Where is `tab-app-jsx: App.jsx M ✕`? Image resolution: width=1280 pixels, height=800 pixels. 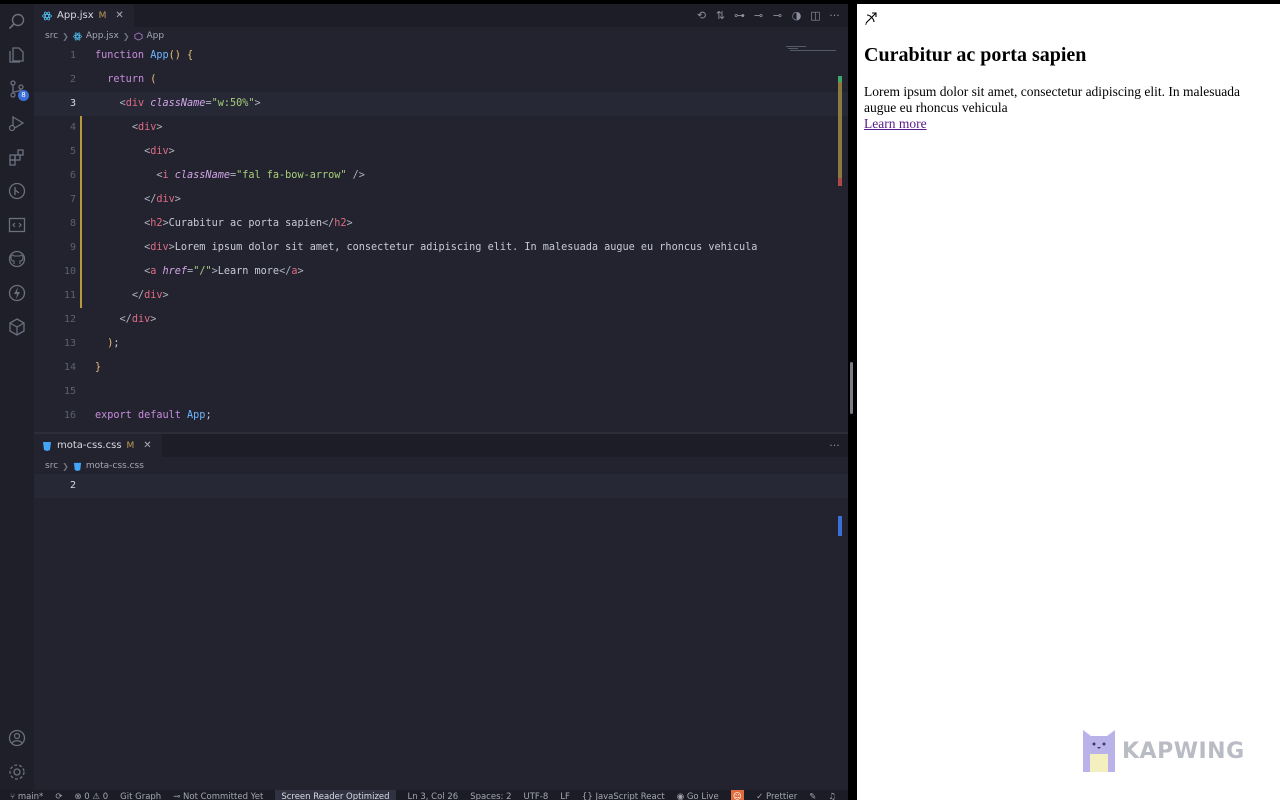
tab-app-jsx: App.jsx M ✕ is located at coordinates (84, 15).